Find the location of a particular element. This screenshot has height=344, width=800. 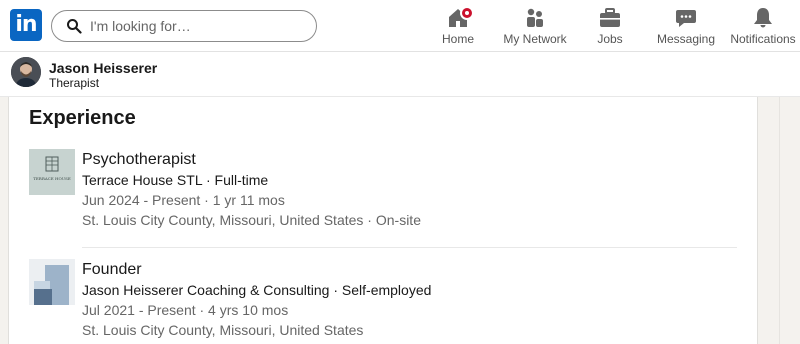

notification-badge is located at coordinates (467, 13).